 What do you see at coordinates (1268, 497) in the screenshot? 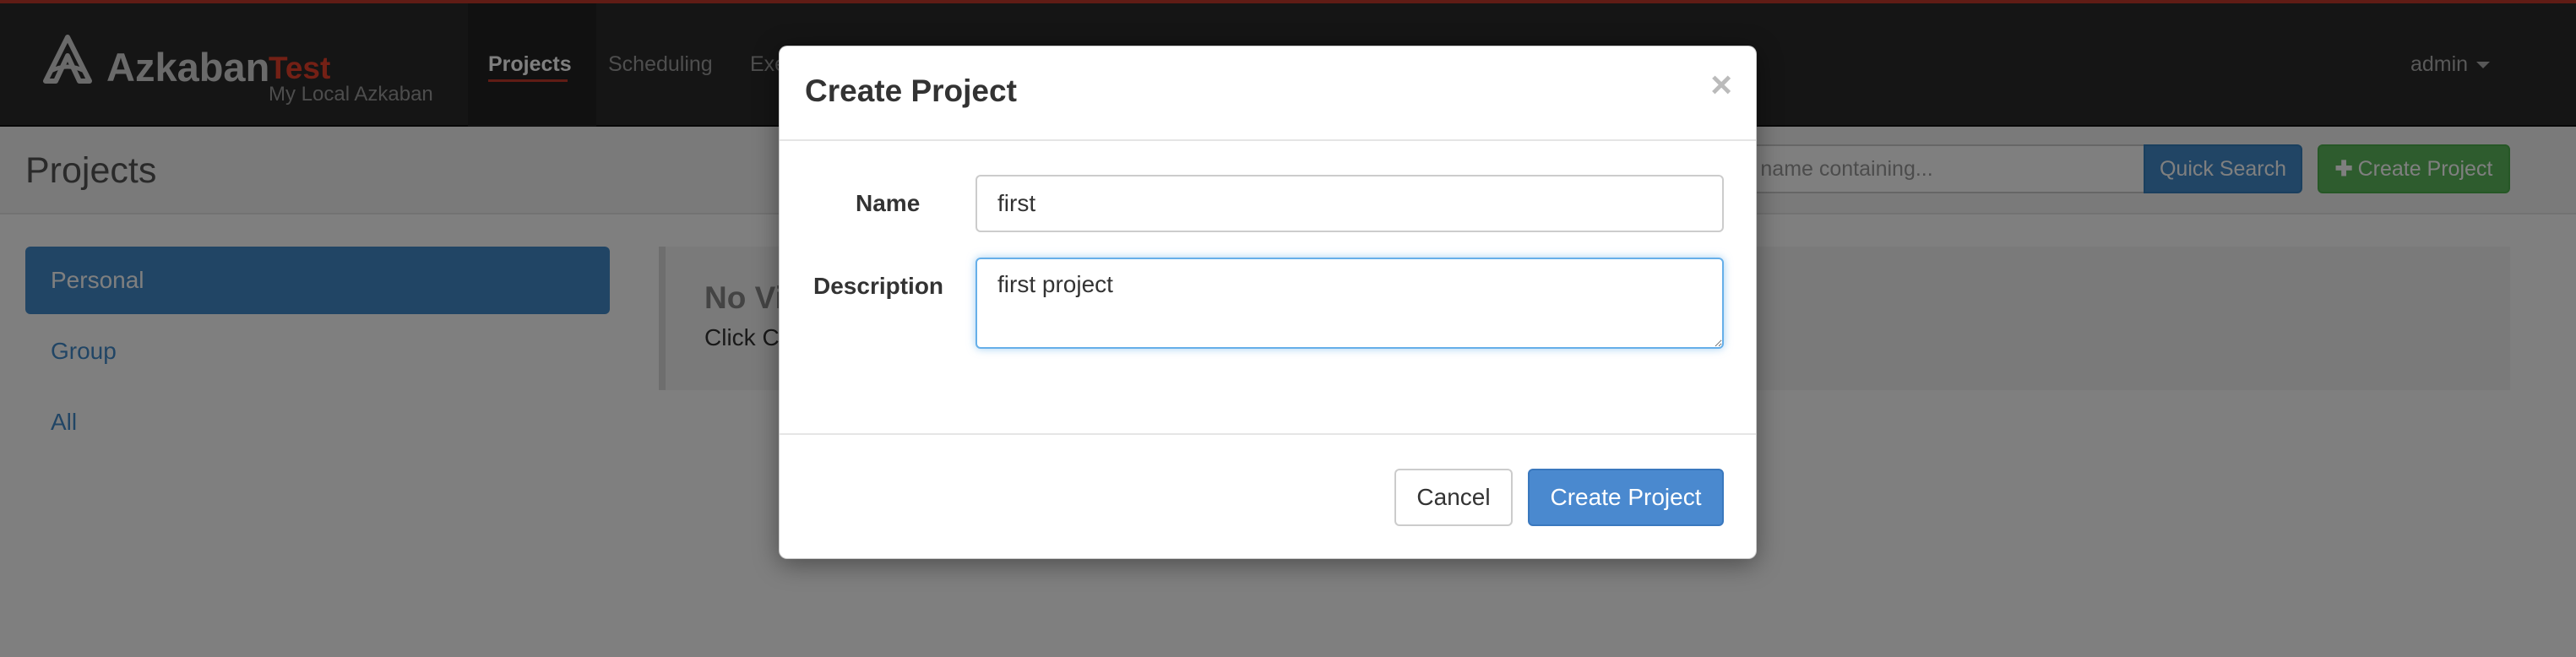
I see `modal-footer: Cancel Create Project` at bounding box center [1268, 497].